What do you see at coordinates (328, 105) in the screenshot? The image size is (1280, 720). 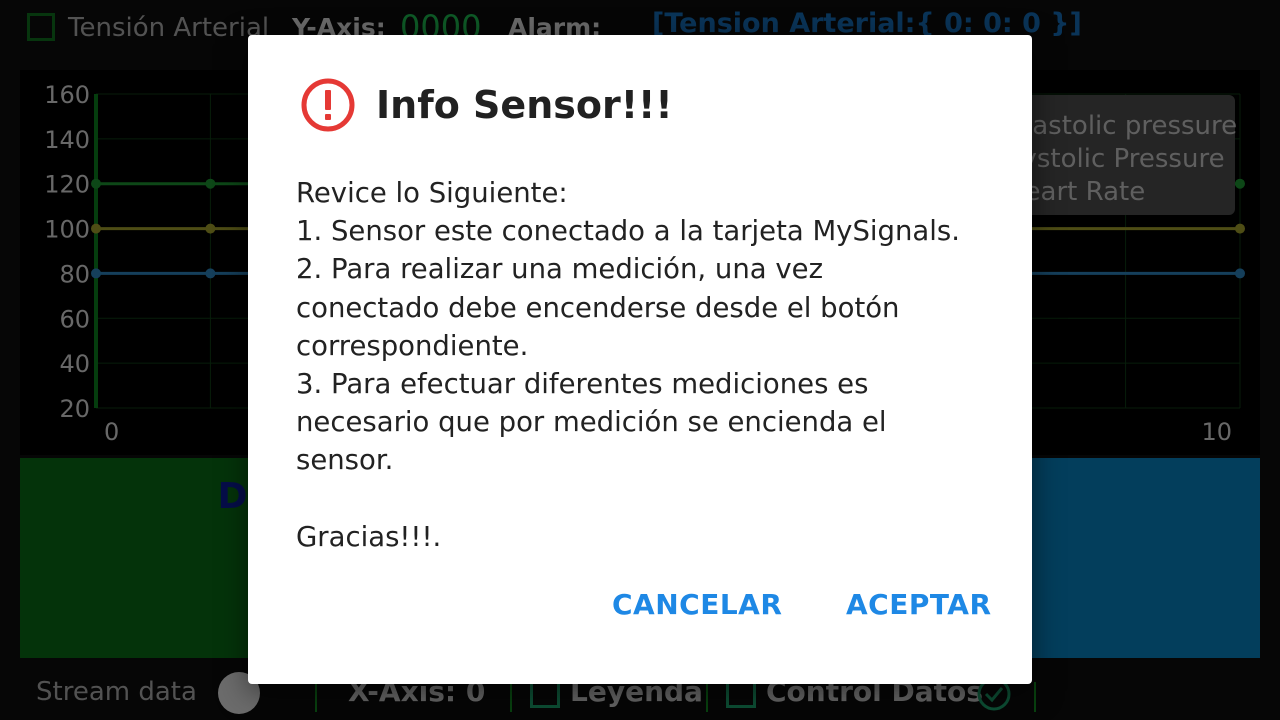 I see `alert-circle-icon` at bounding box center [328, 105].